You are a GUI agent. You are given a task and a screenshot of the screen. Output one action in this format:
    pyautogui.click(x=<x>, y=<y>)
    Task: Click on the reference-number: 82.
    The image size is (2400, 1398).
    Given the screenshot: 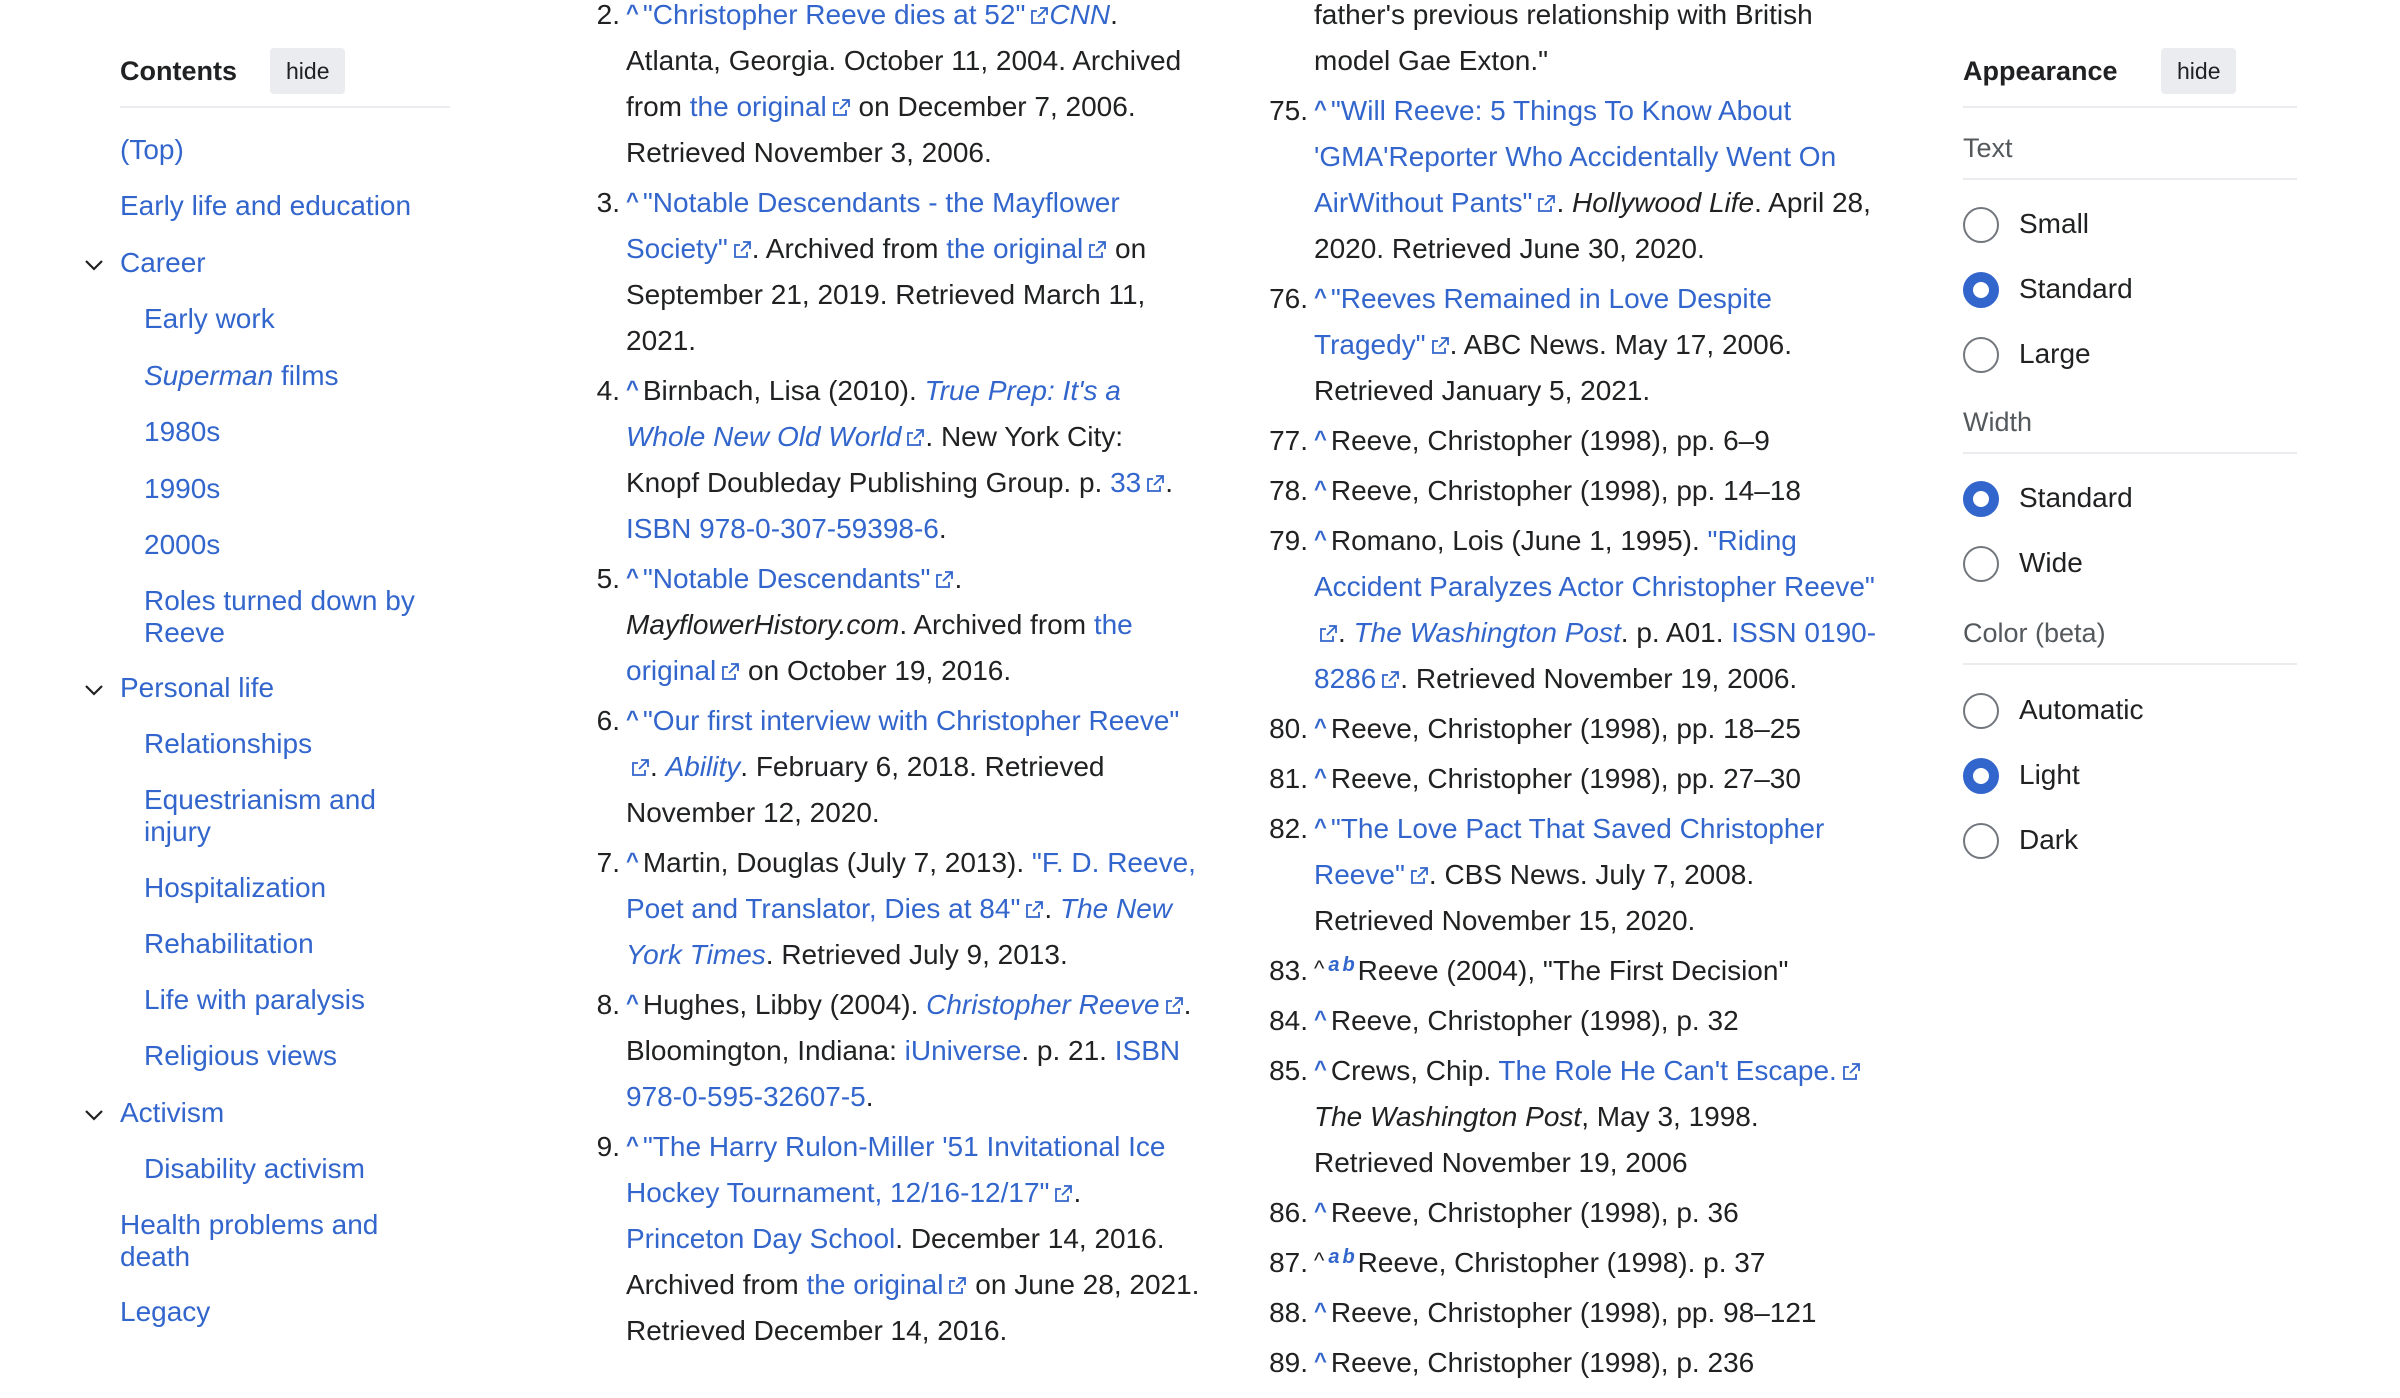 What is the action you would take?
    pyautogui.click(x=1288, y=828)
    